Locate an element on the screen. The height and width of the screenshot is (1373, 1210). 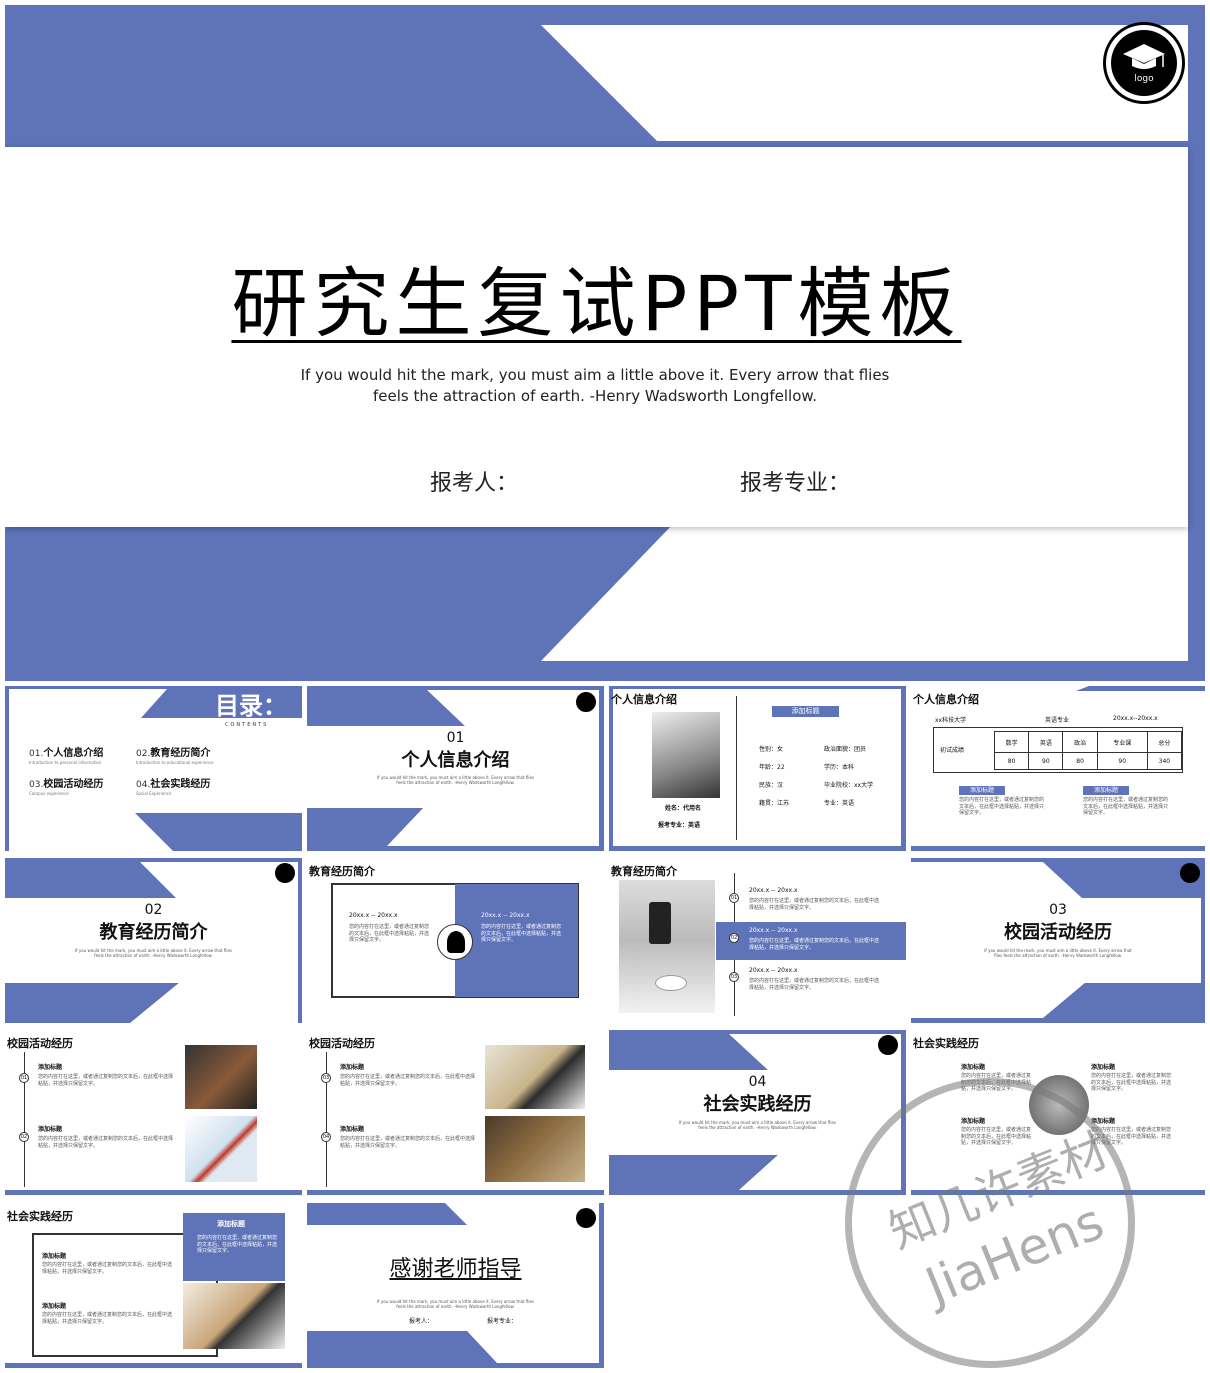
score-table: 初试成绩 数学 英语 政治 专业课 总分 80 90 80 90 340 is located at coordinates (1058, 750).